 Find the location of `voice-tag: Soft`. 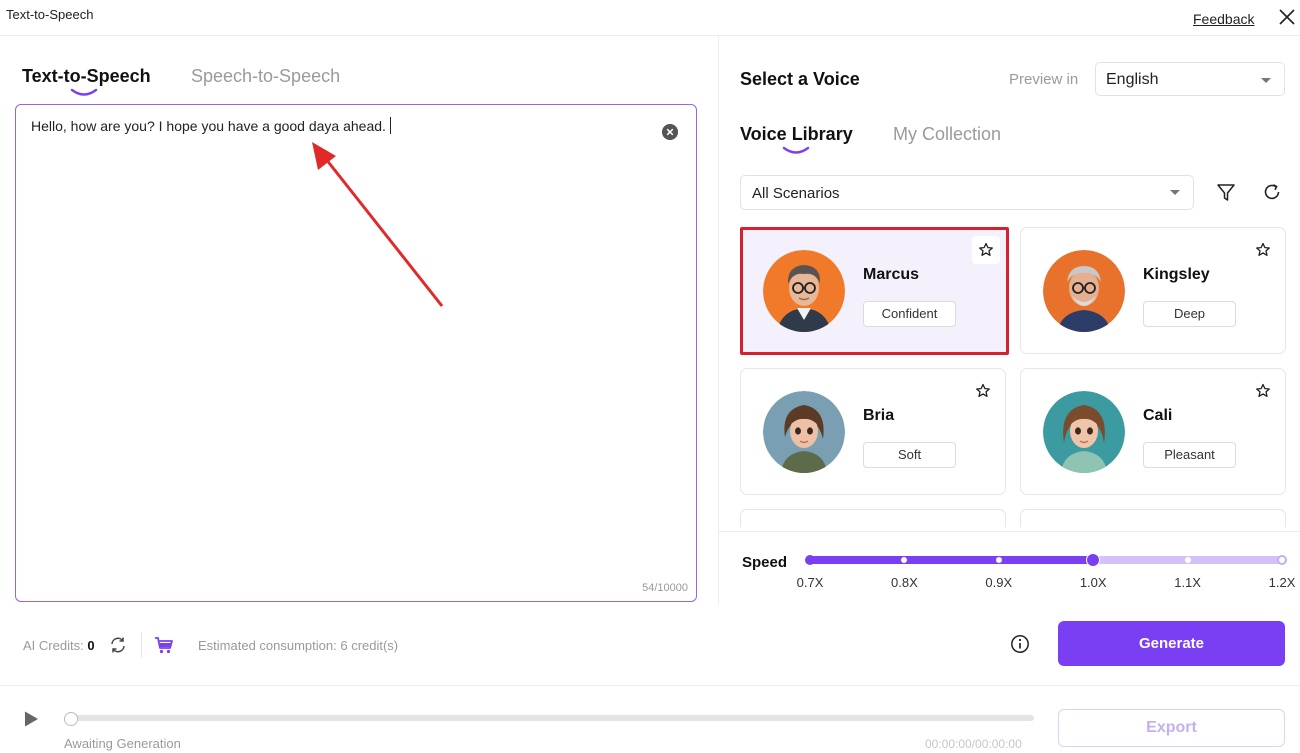

voice-tag: Soft is located at coordinates (909, 455).